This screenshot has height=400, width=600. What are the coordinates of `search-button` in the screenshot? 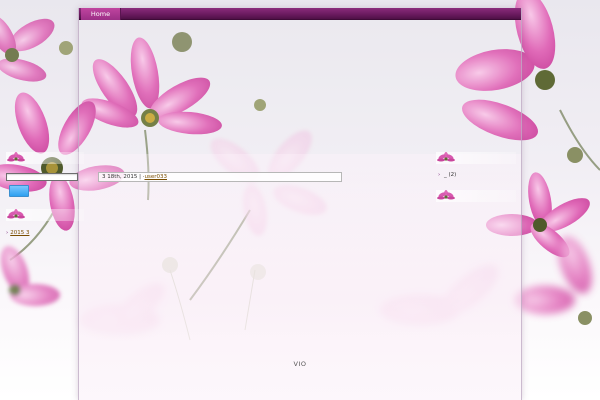 It's located at (19, 191).